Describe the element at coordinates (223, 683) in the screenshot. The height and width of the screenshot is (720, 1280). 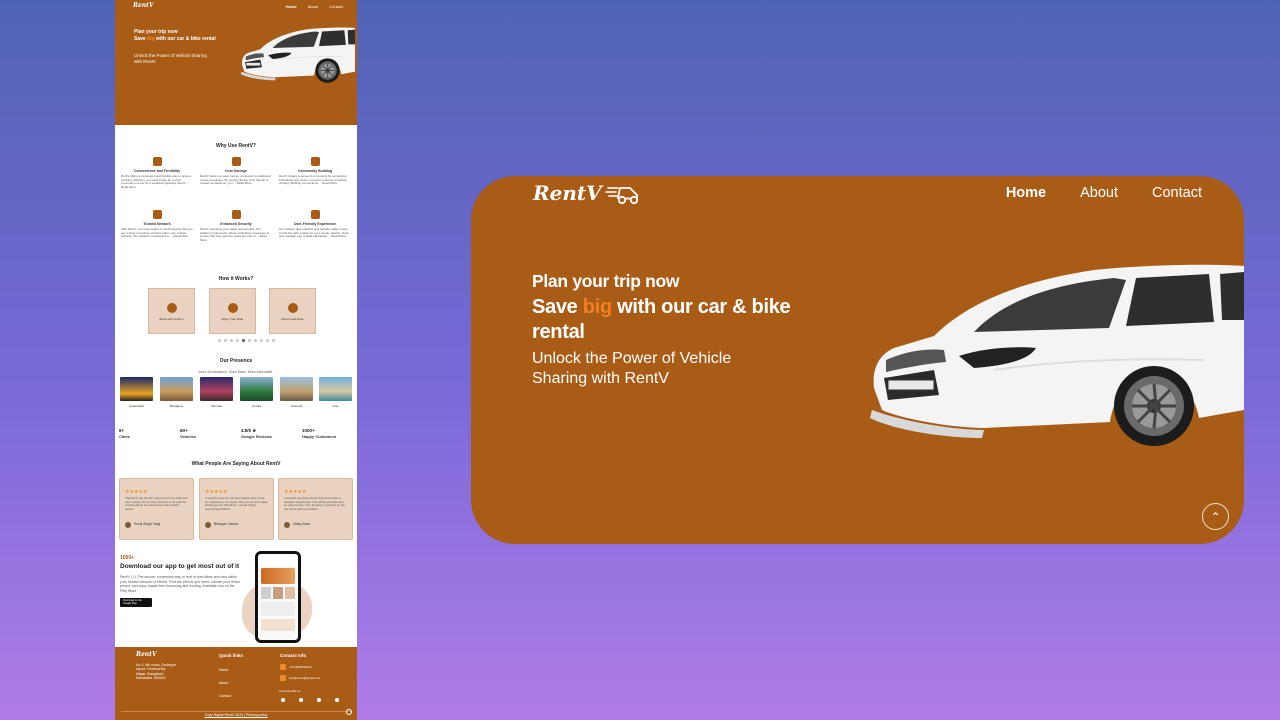
I see `footer-link-about: About` at that location.